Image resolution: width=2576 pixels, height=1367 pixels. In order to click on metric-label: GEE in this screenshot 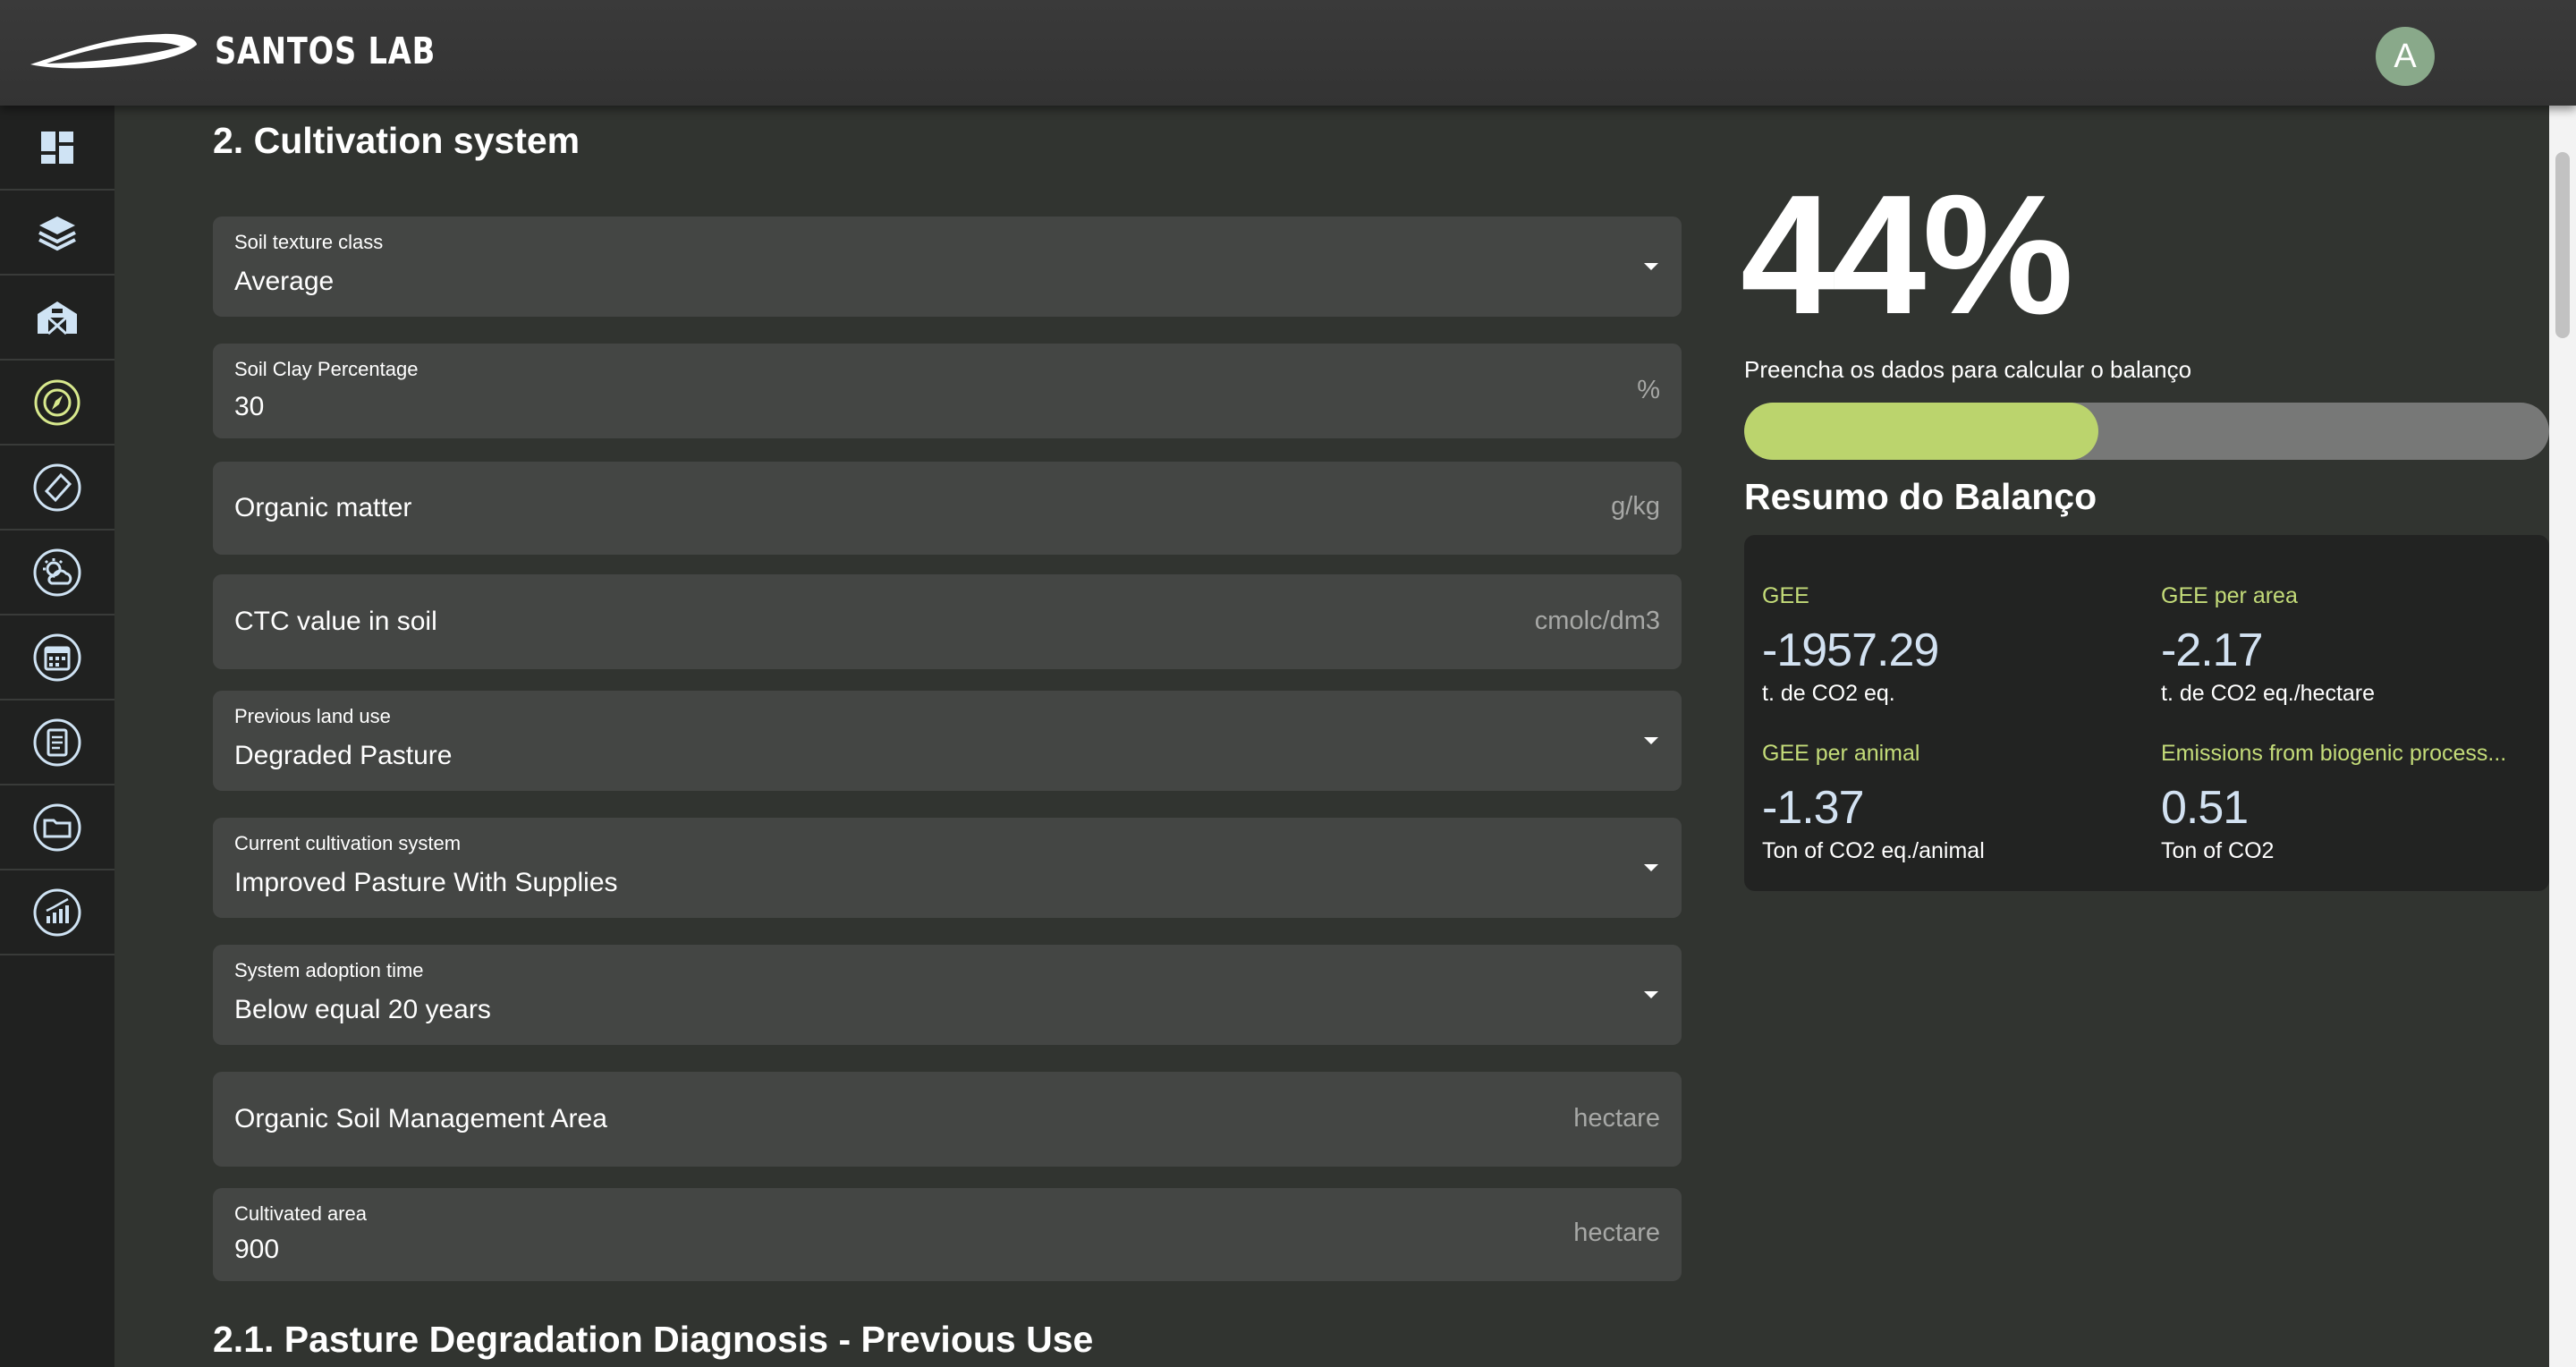, I will do `click(1785, 595)`.